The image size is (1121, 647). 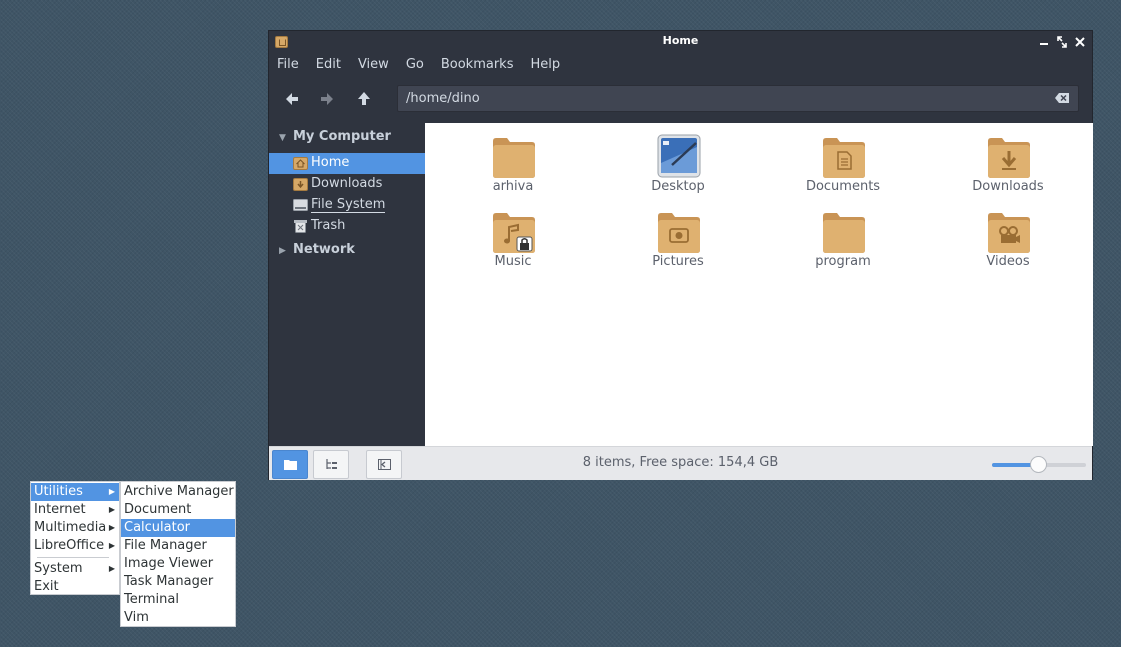 I want to click on menu-item-libreoffice: LibreOffice ▶, so click(x=75, y=546).